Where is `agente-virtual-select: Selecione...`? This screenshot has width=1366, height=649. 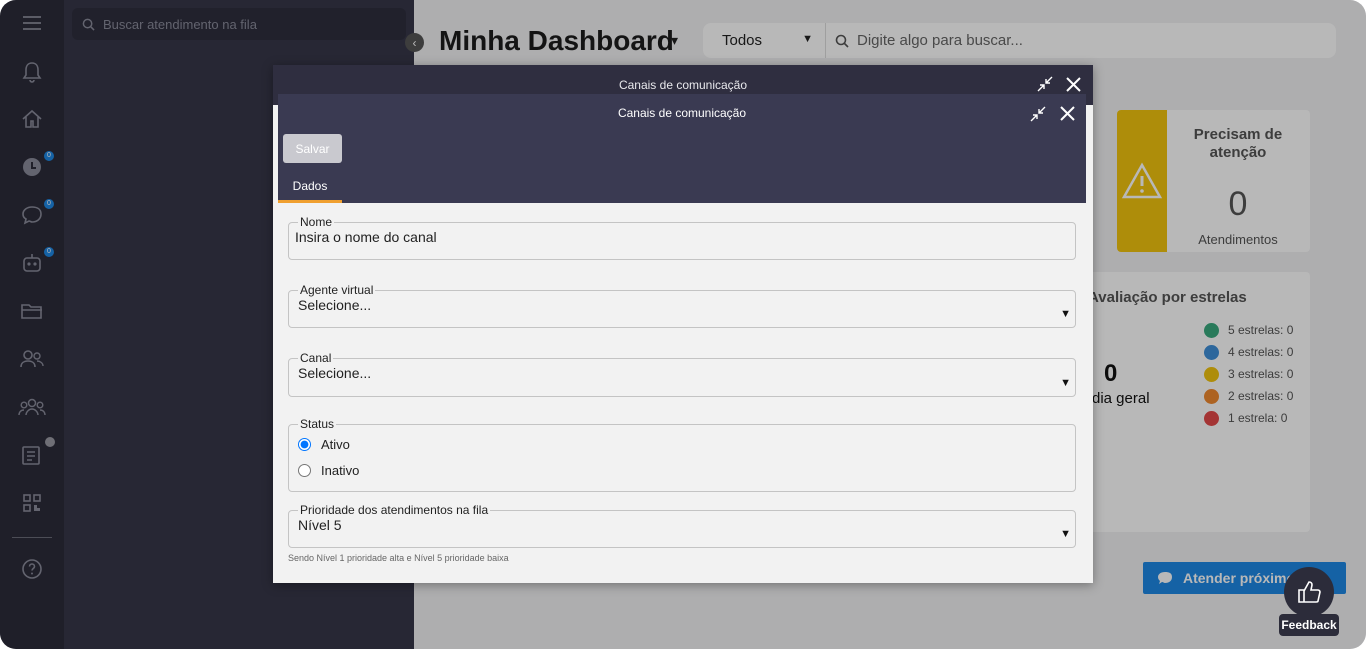
agente-virtual-select: Selecione... is located at coordinates (682, 305).